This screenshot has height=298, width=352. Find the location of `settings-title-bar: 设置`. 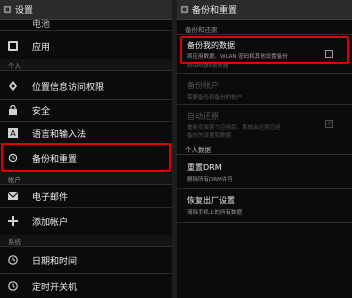

settings-title-bar: 设置 is located at coordinates (86, 10).